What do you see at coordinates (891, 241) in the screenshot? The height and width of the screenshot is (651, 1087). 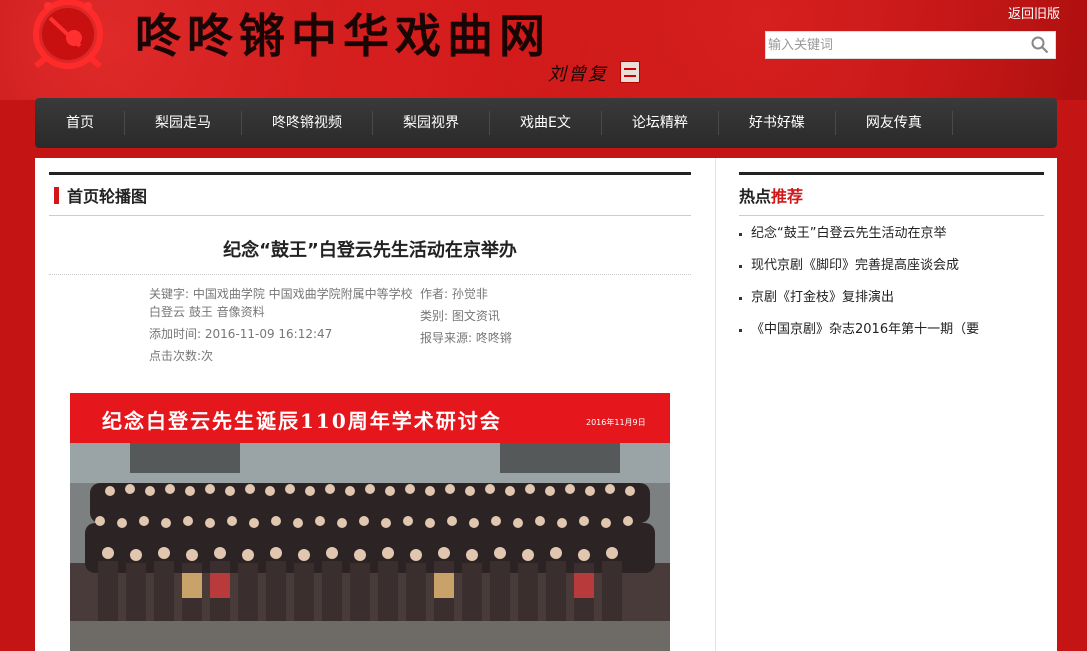 I see `hot-list-item: 纪念“鼓王”白登云先生活动在京举` at bounding box center [891, 241].